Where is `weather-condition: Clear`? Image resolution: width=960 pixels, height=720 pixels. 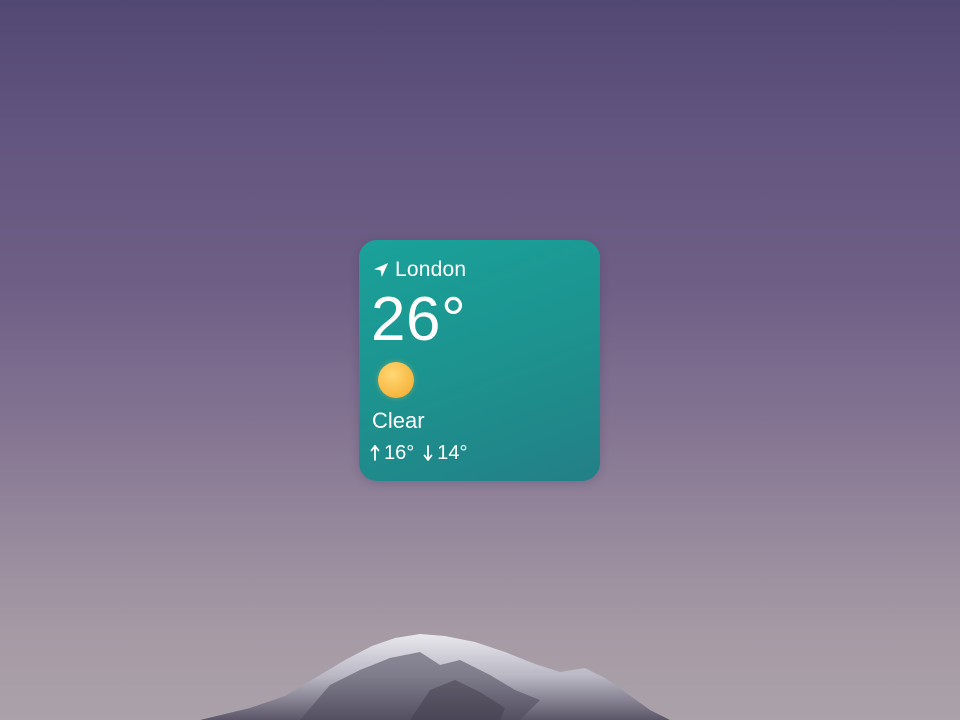
weather-condition: Clear is located at coordinates (398, 420).